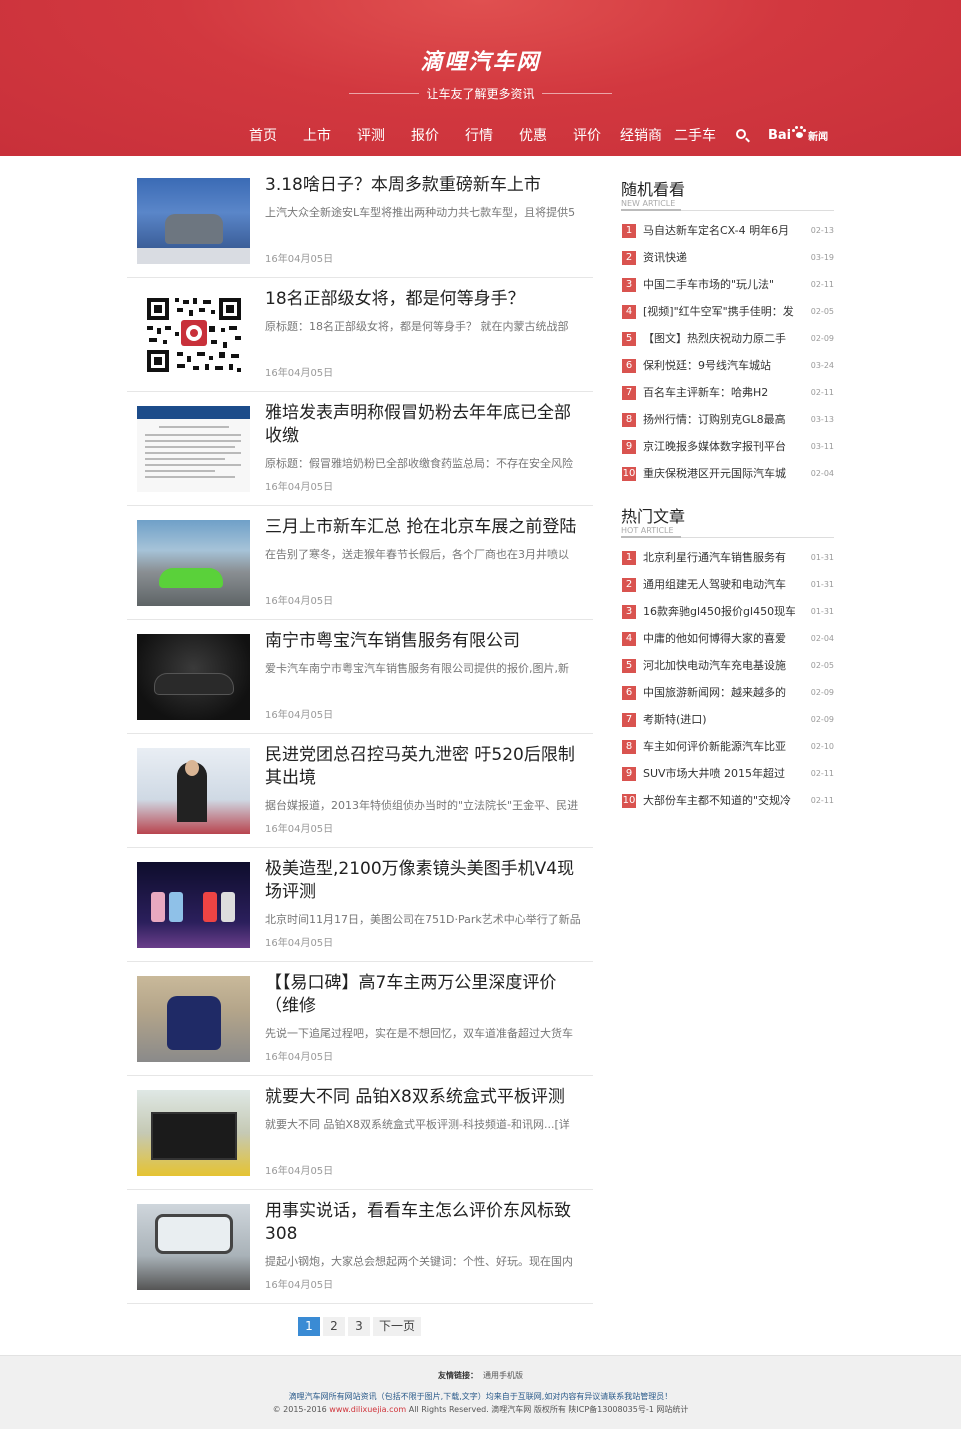  I want to click on rank-badge: 8, so click(629, 747).